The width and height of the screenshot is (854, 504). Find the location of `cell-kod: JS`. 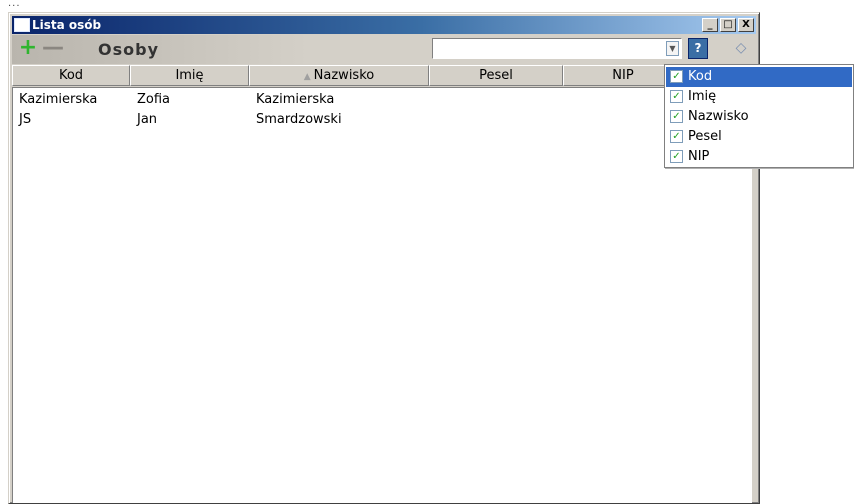

cell-kod: JS is located at coordinates (25, 119).